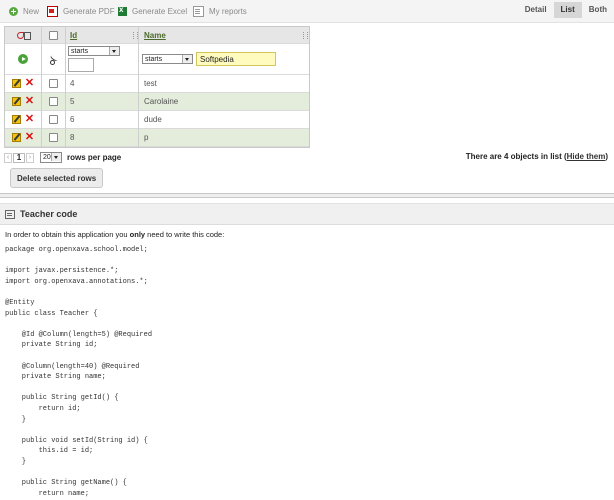 The image size is (614, 500). What do you see at coordinates (57, 178) in the screenshot?
I see `delete-selected-rows-button: Delete selected rows` at bounding box center [57, 178].